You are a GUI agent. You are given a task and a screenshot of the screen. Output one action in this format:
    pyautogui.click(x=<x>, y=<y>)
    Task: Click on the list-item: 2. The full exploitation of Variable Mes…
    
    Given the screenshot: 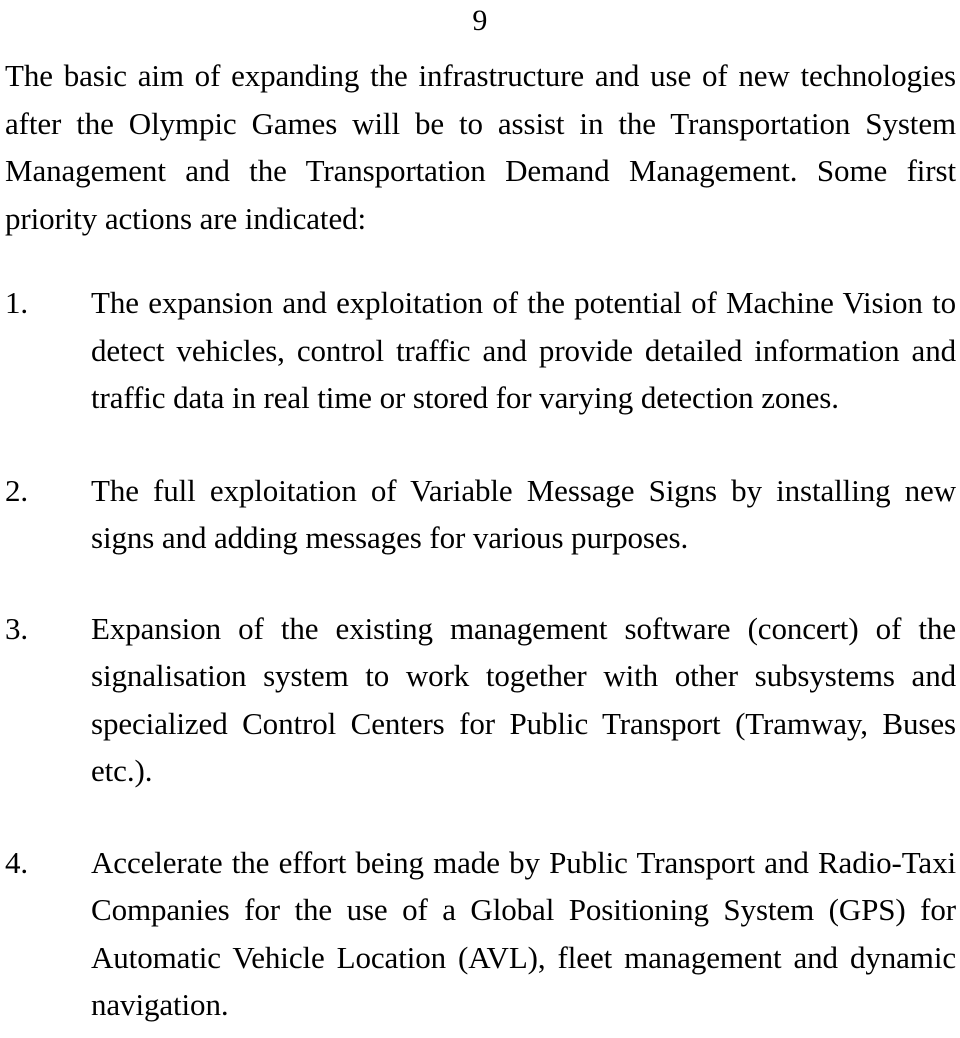 What is the action you would take?
    pyautogui.click(x=480, y=514)
    